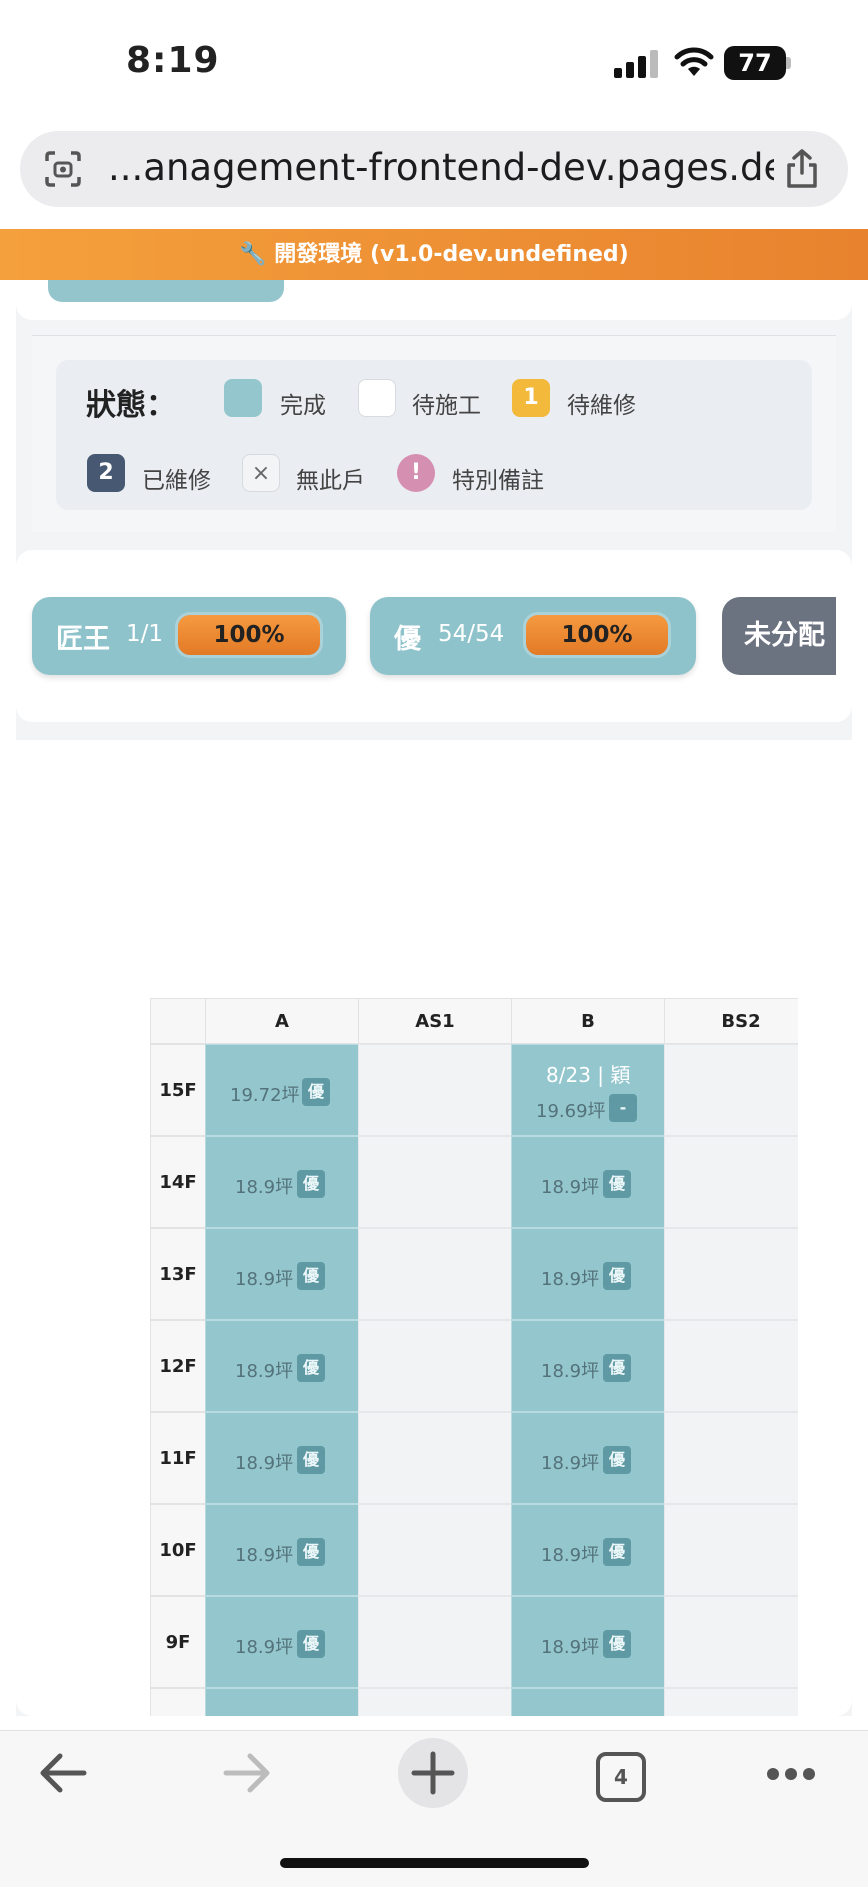 This screenshot has width=868, height=1887. What do you see at coordinates (435, 1021) in the screenshot?
I see `column-header-as1: AS1` at bounding box center [435, 1021].